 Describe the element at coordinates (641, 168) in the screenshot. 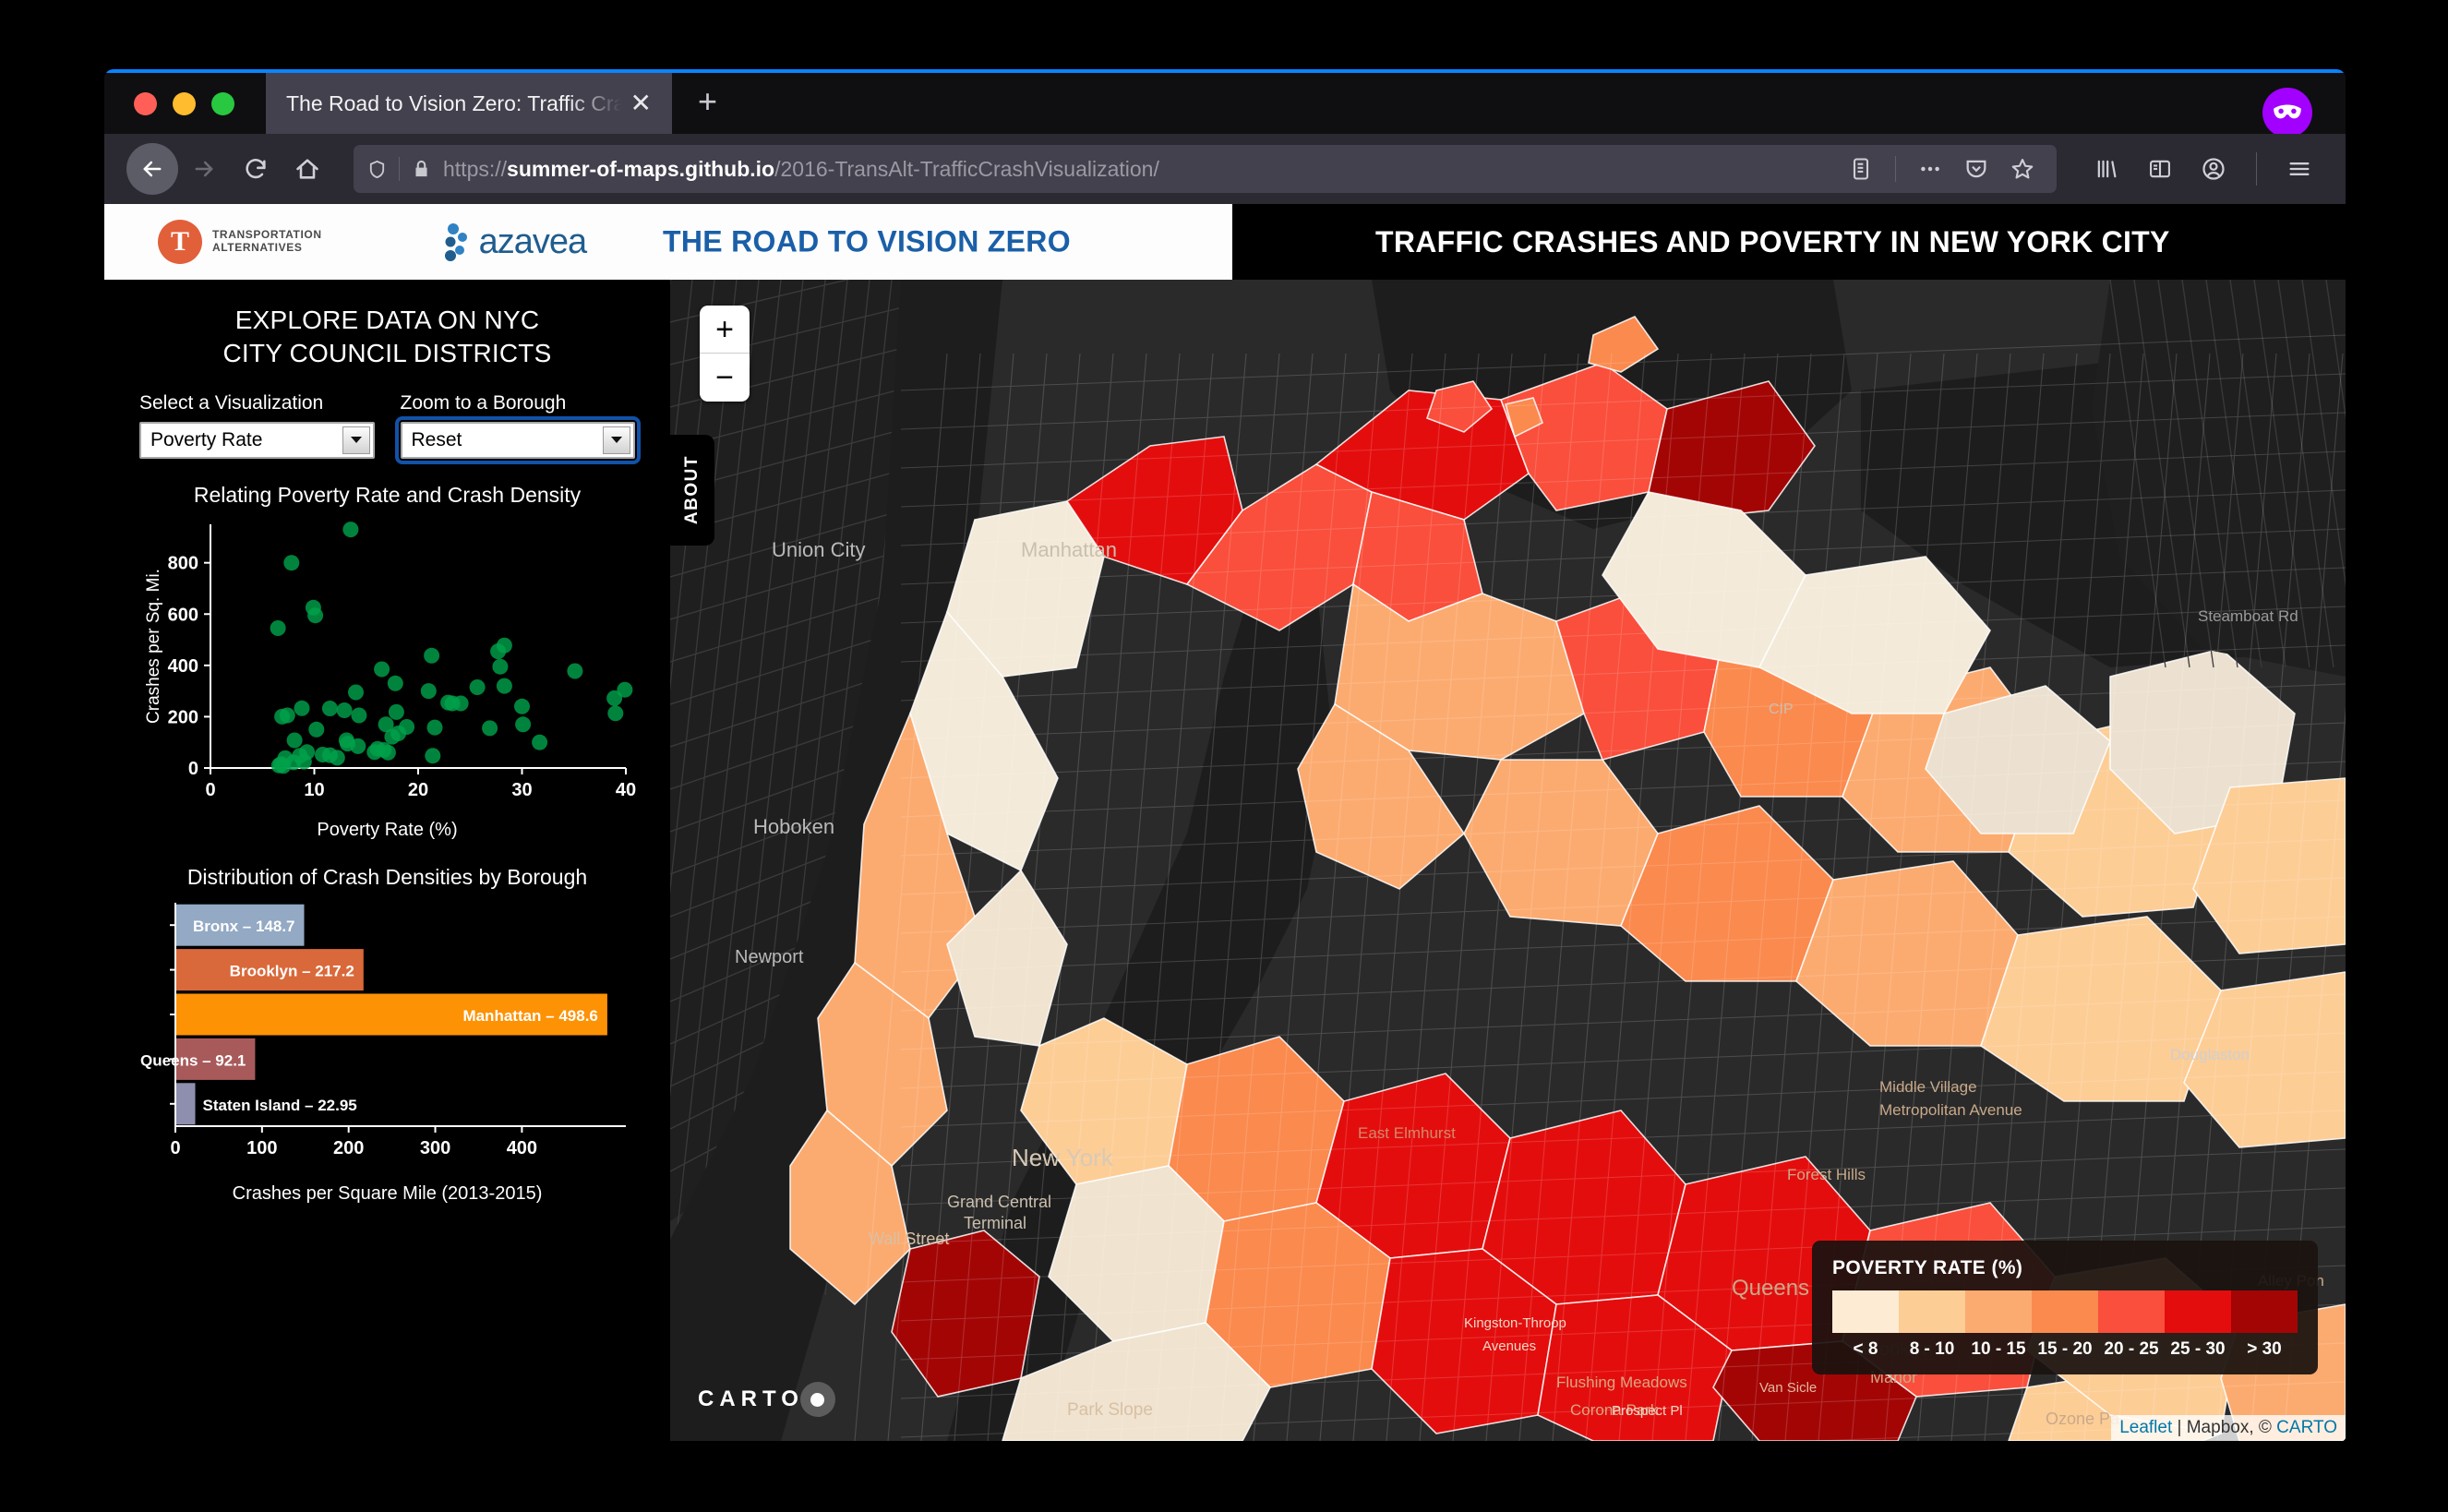

I see `url-host: summer-of-maps.github.io` at that location.